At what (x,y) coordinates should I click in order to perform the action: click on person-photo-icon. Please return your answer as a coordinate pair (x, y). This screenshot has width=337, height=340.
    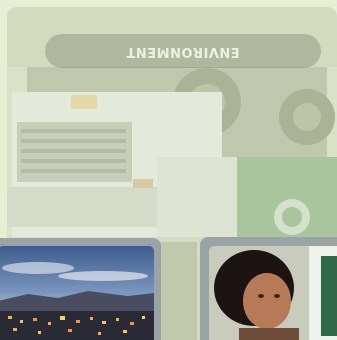
    Looking at the image, I should click on (273, 293).